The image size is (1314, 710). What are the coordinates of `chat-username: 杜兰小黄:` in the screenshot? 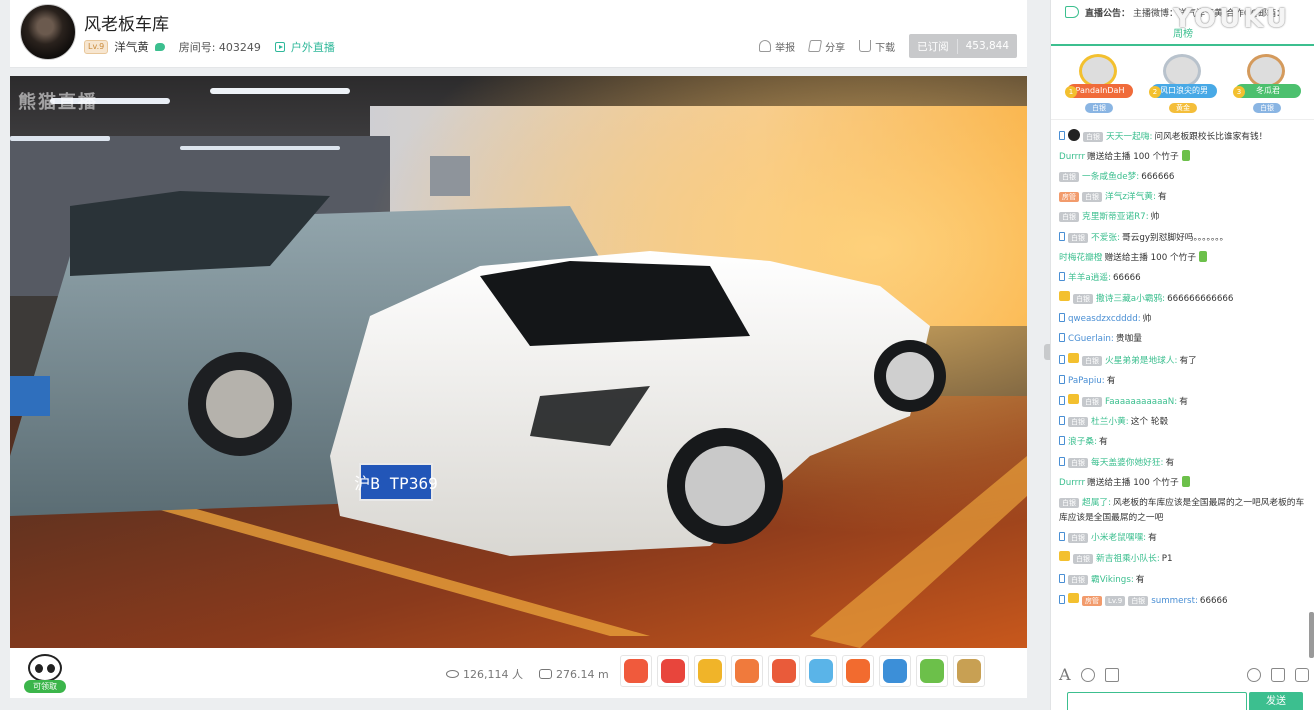 It's located at (1110, 422).